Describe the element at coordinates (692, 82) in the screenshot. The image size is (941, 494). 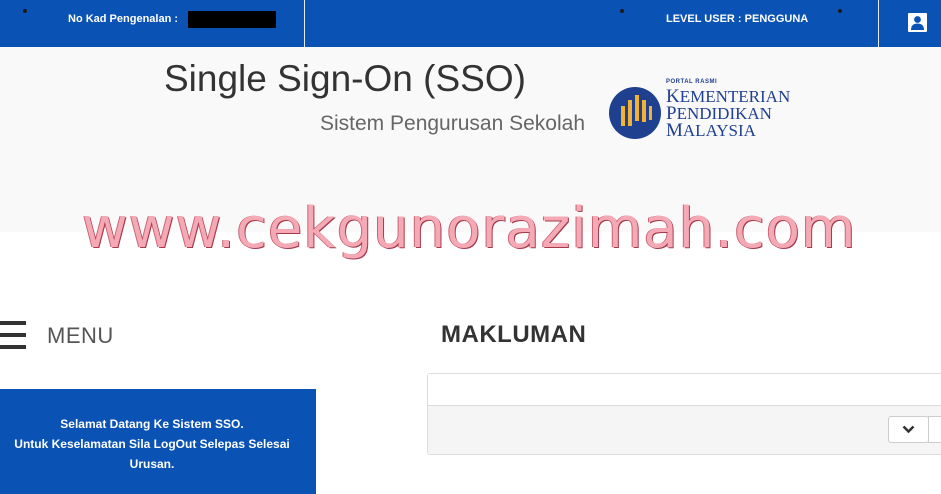
I see `logo-small-text: PORTAL RASMI` at that location.